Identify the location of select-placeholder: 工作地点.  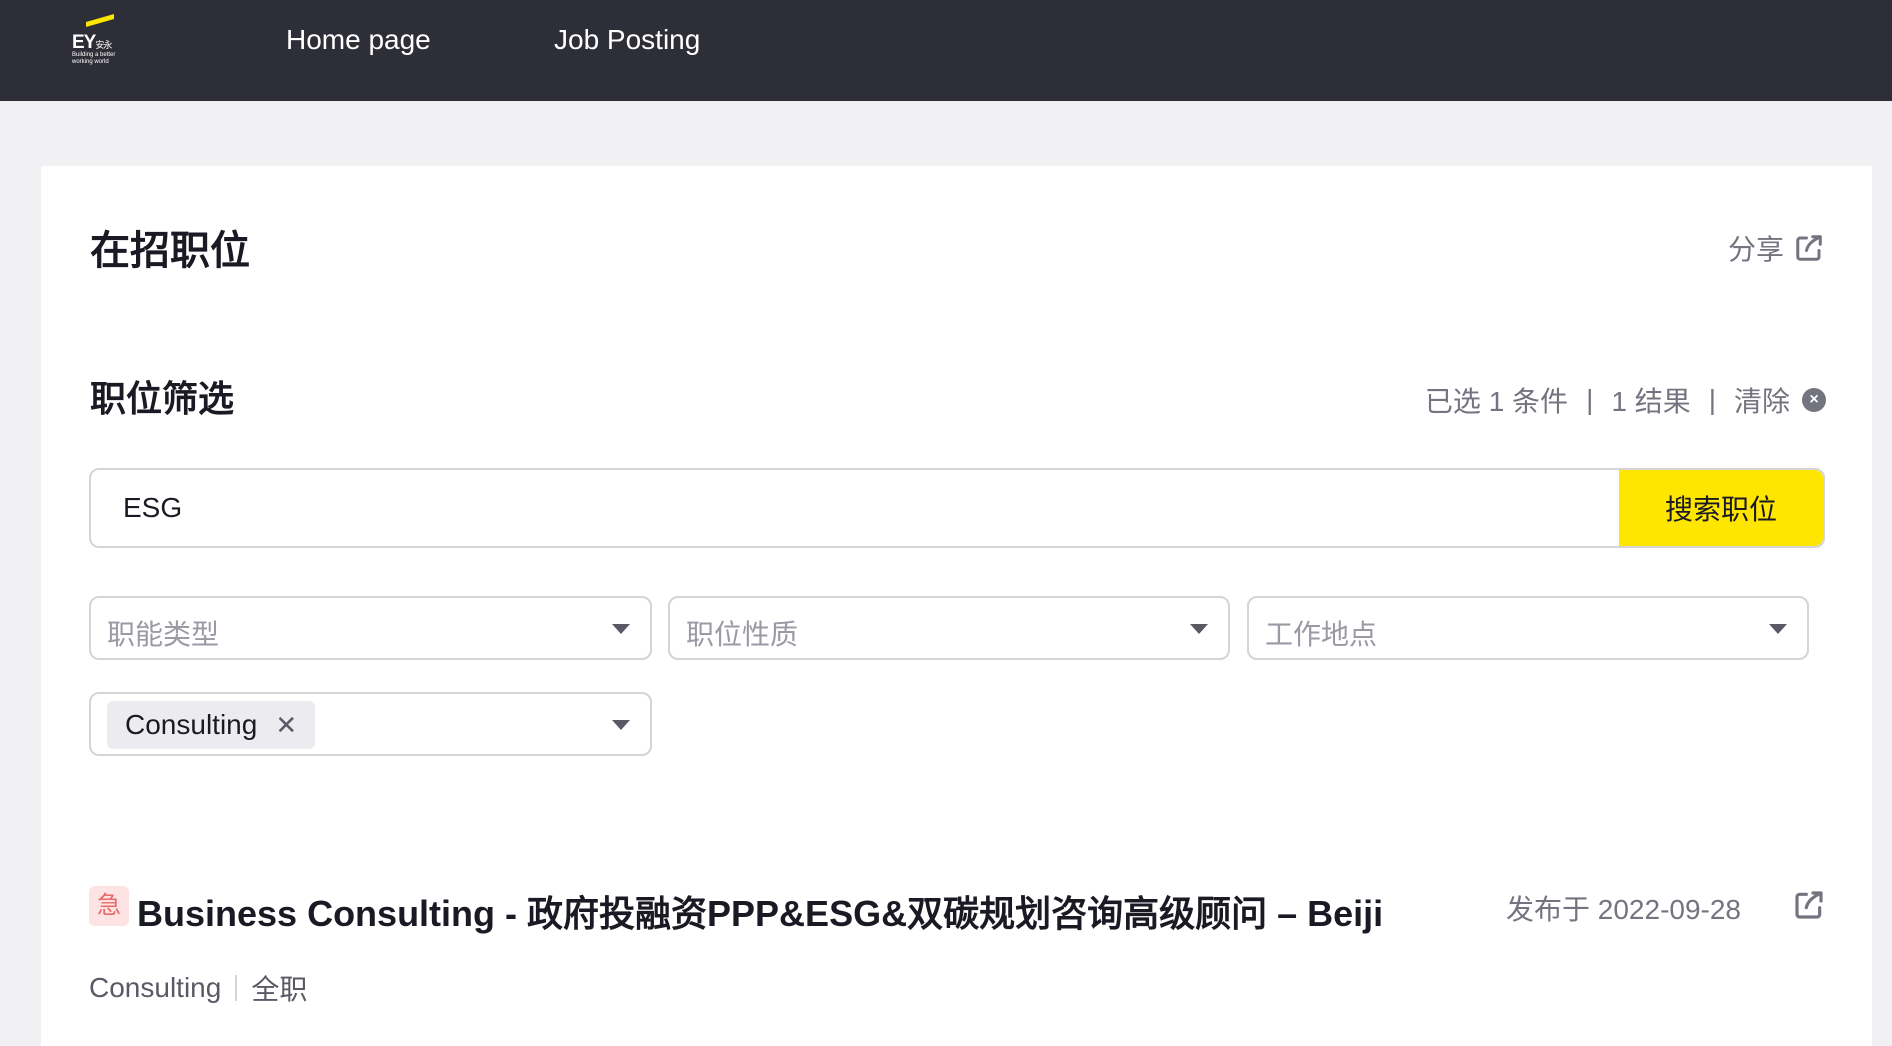
(1321, 634).